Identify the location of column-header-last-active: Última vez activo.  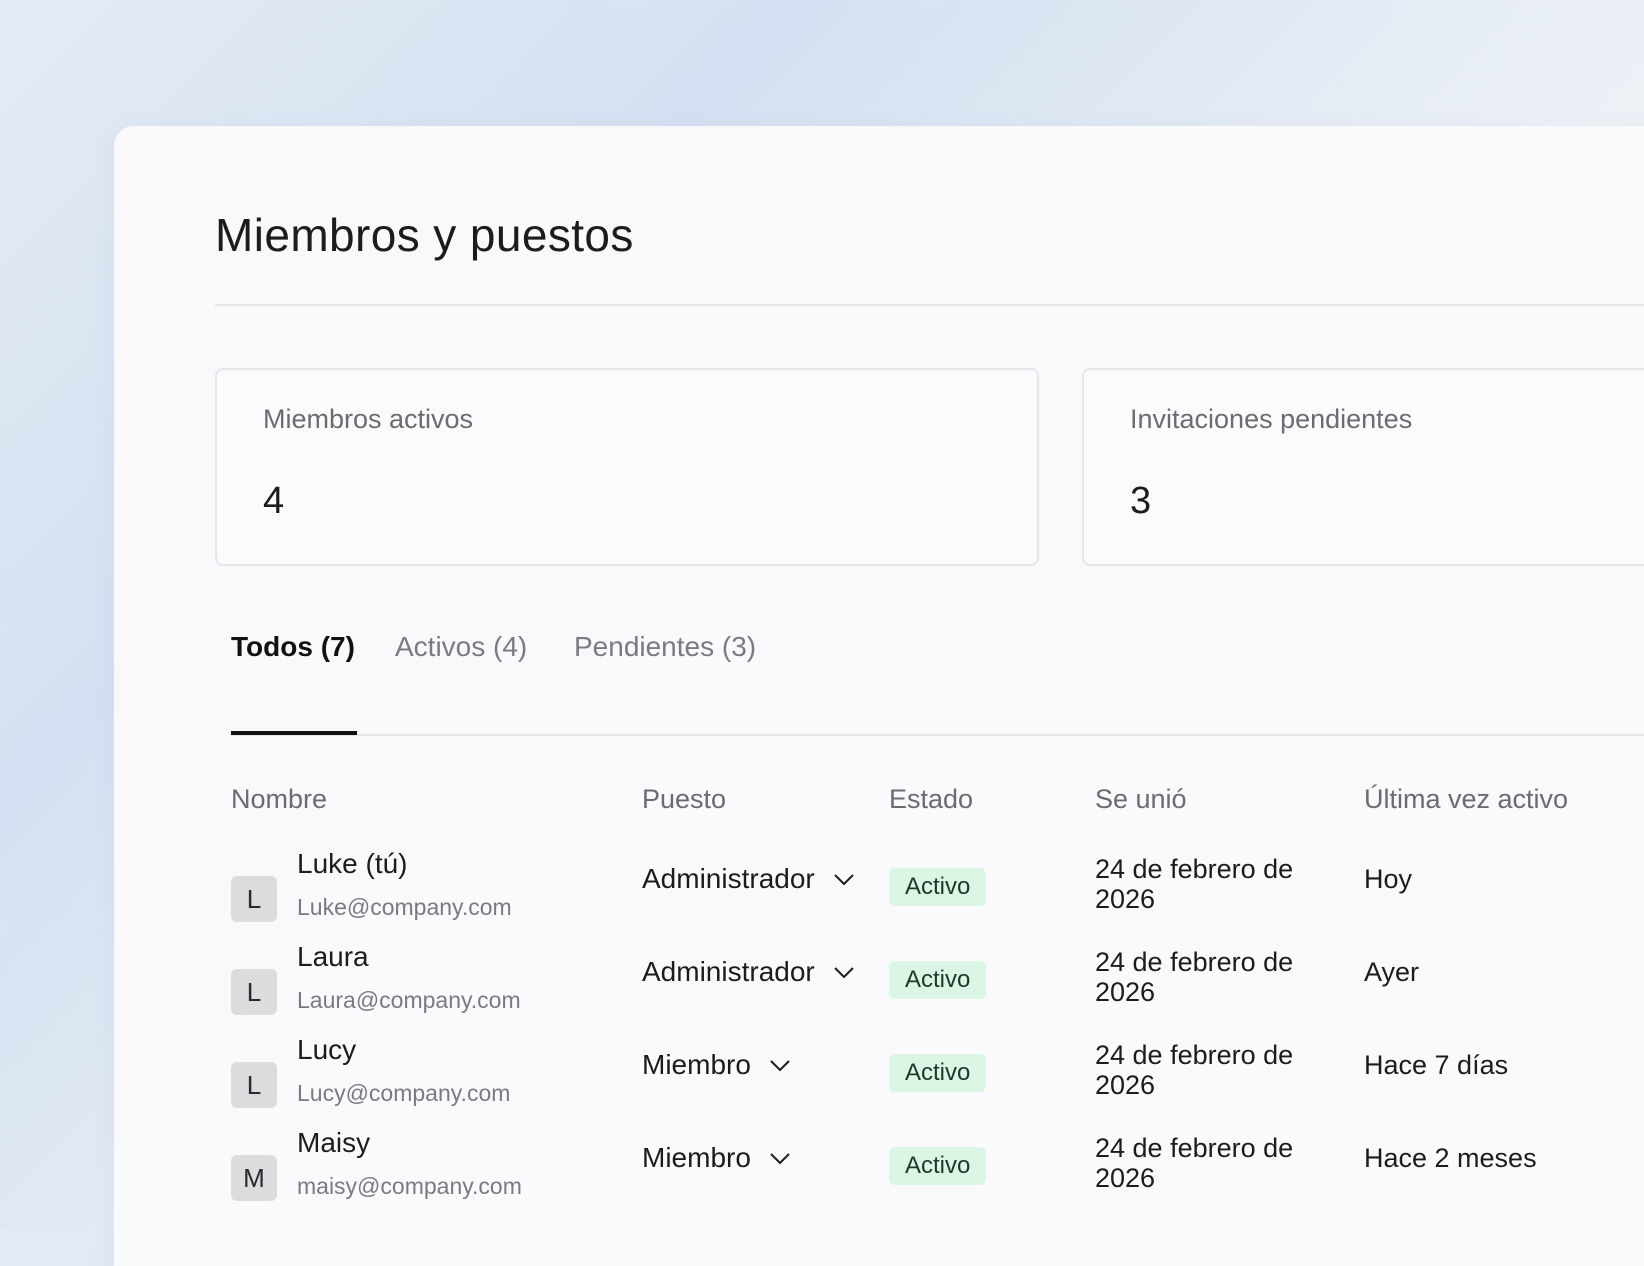
(1466, 799).